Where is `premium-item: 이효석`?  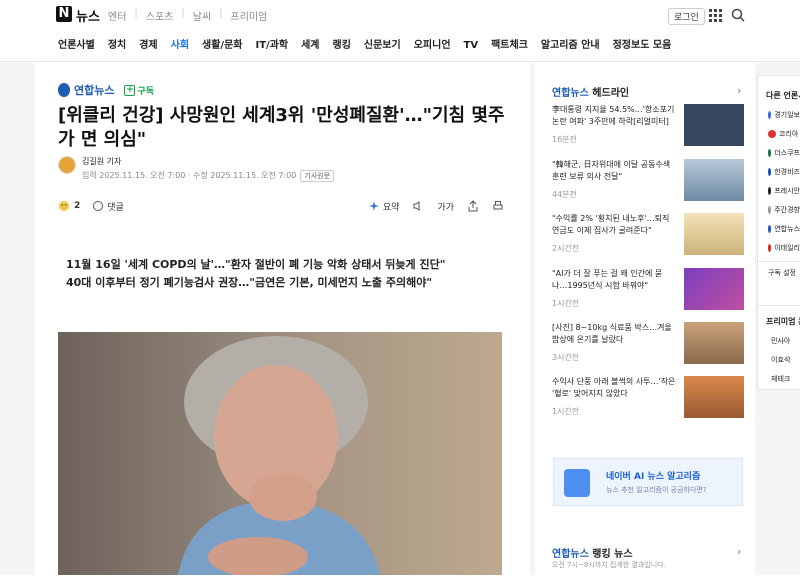
premium-item: 이효석 is located at coordinates (784, 360).